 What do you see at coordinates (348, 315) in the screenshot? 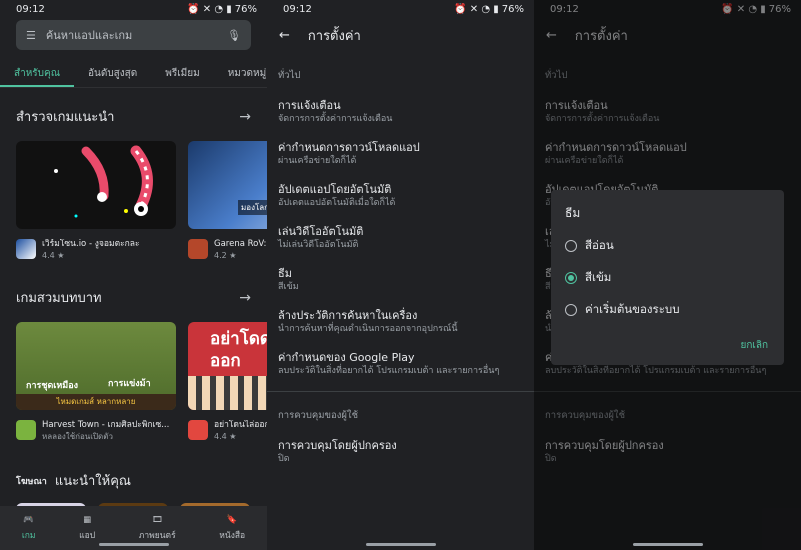
I see `setting-title: ล้างประวัติการค้นหาในเครื่อง` at bounding box center [348, 315].